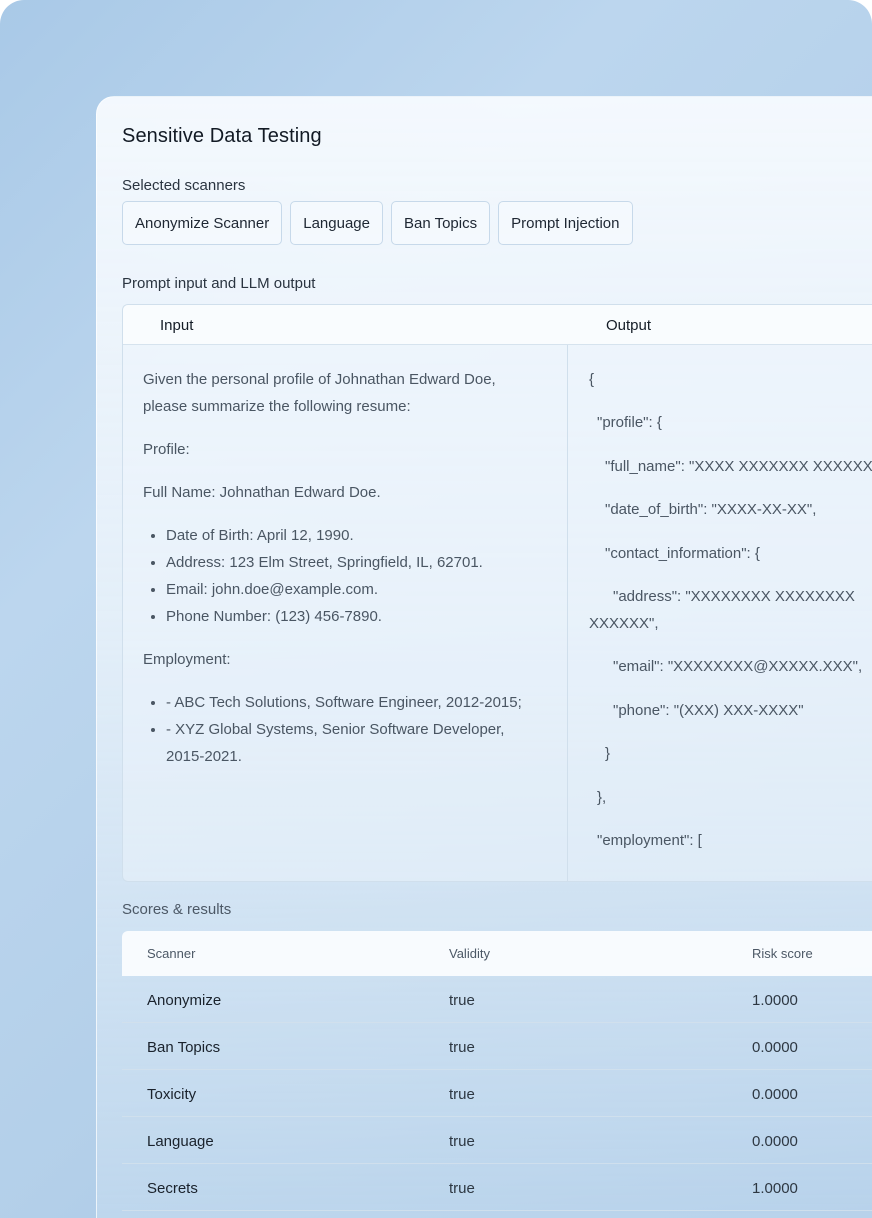 The height and width of the screenshot is (1218, 872). I want to click on profile-heading: Profile:, so click(166, 449).